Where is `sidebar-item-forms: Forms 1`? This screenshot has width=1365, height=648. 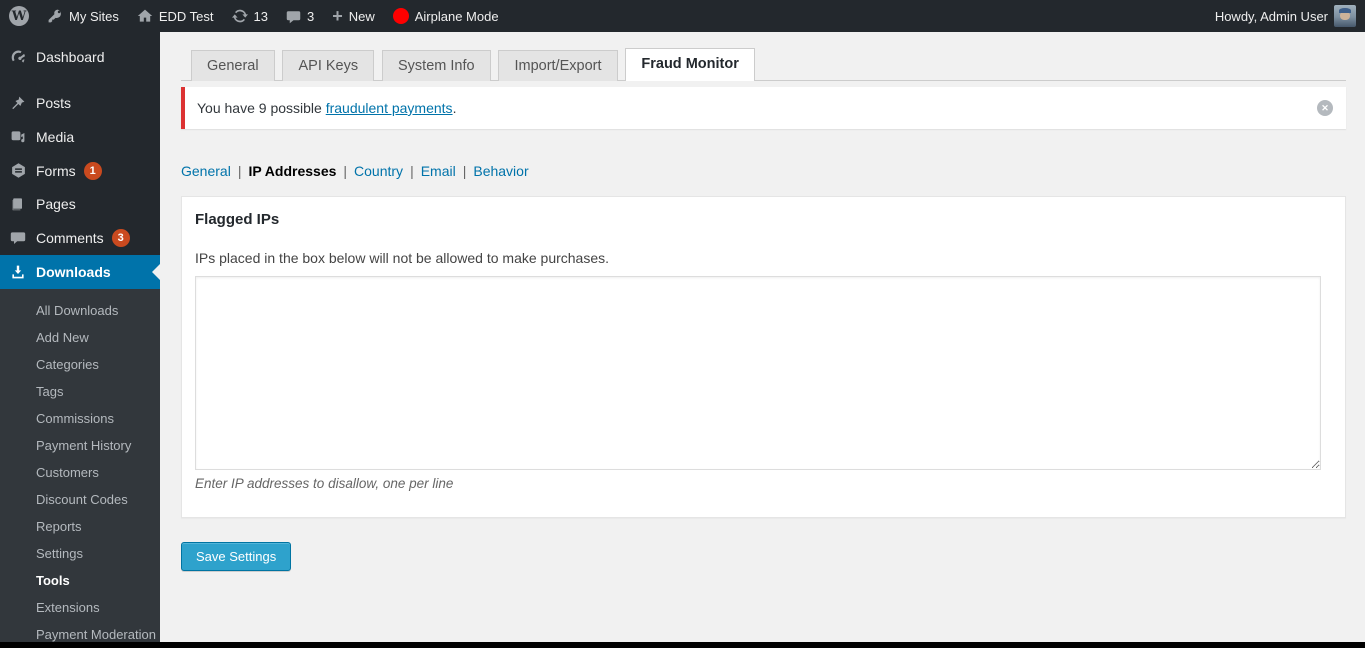 sidebar-item-forms: Forms 1 is located at coordinates (80, 171).